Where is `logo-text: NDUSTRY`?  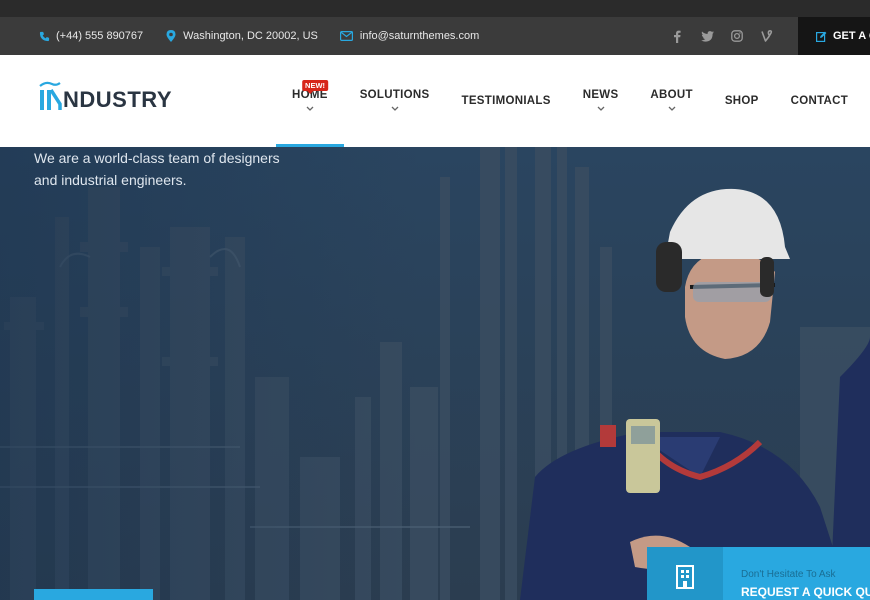
logo-text: NDUSTRY is located at coordinates (118, 99).